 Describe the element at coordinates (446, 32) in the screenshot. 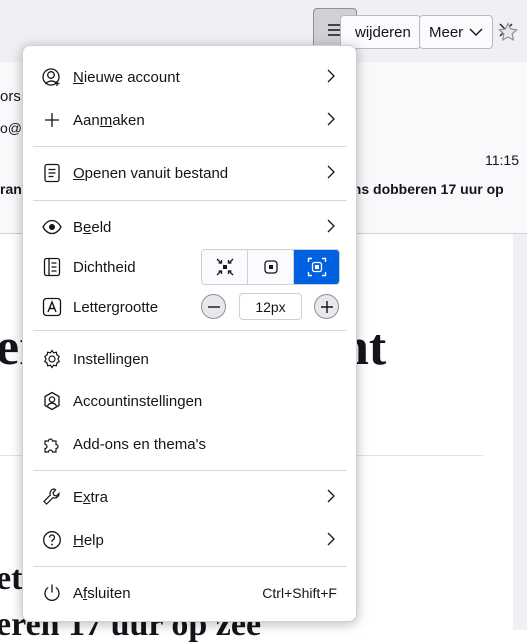

I see `more-button-label: Meer` at that location.